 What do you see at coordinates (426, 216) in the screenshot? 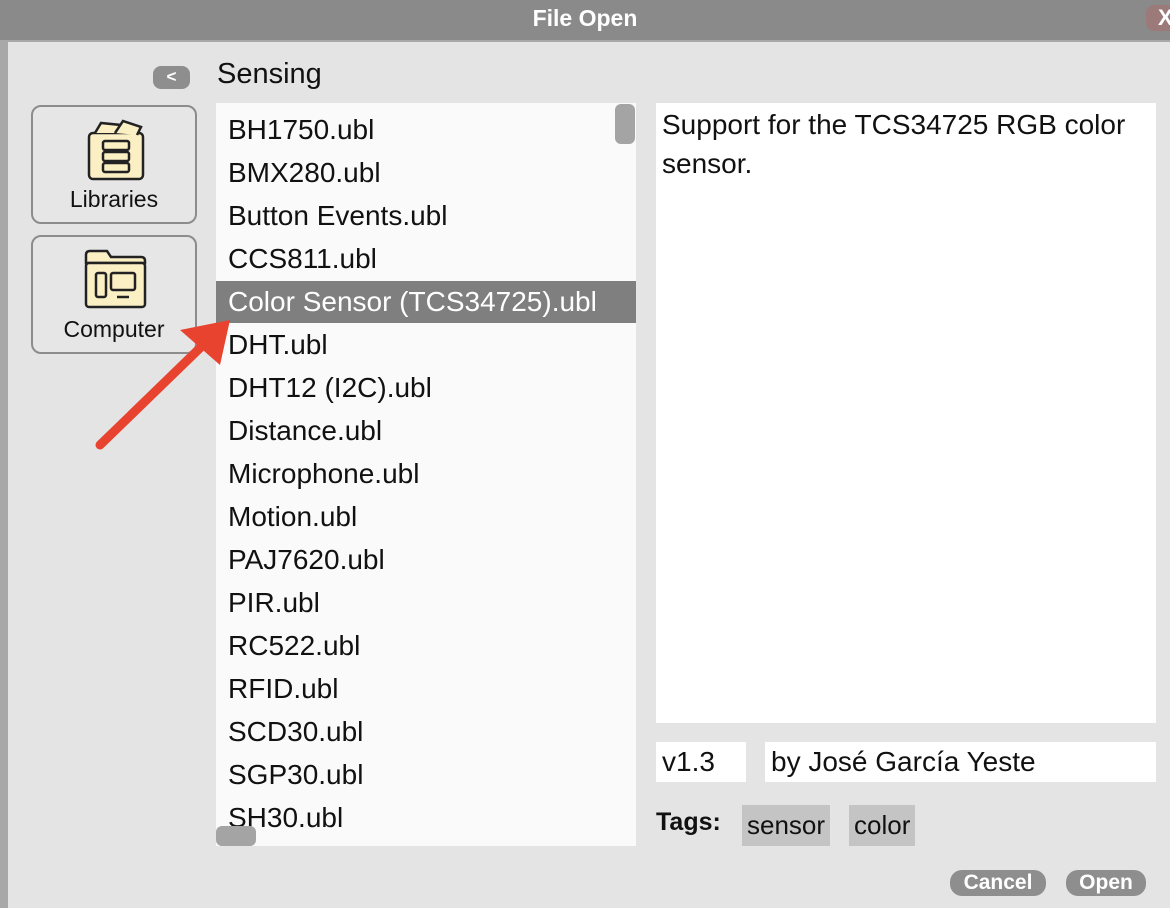
I see `list-item: Button Events.ubl` at bounding box center [426, 216].